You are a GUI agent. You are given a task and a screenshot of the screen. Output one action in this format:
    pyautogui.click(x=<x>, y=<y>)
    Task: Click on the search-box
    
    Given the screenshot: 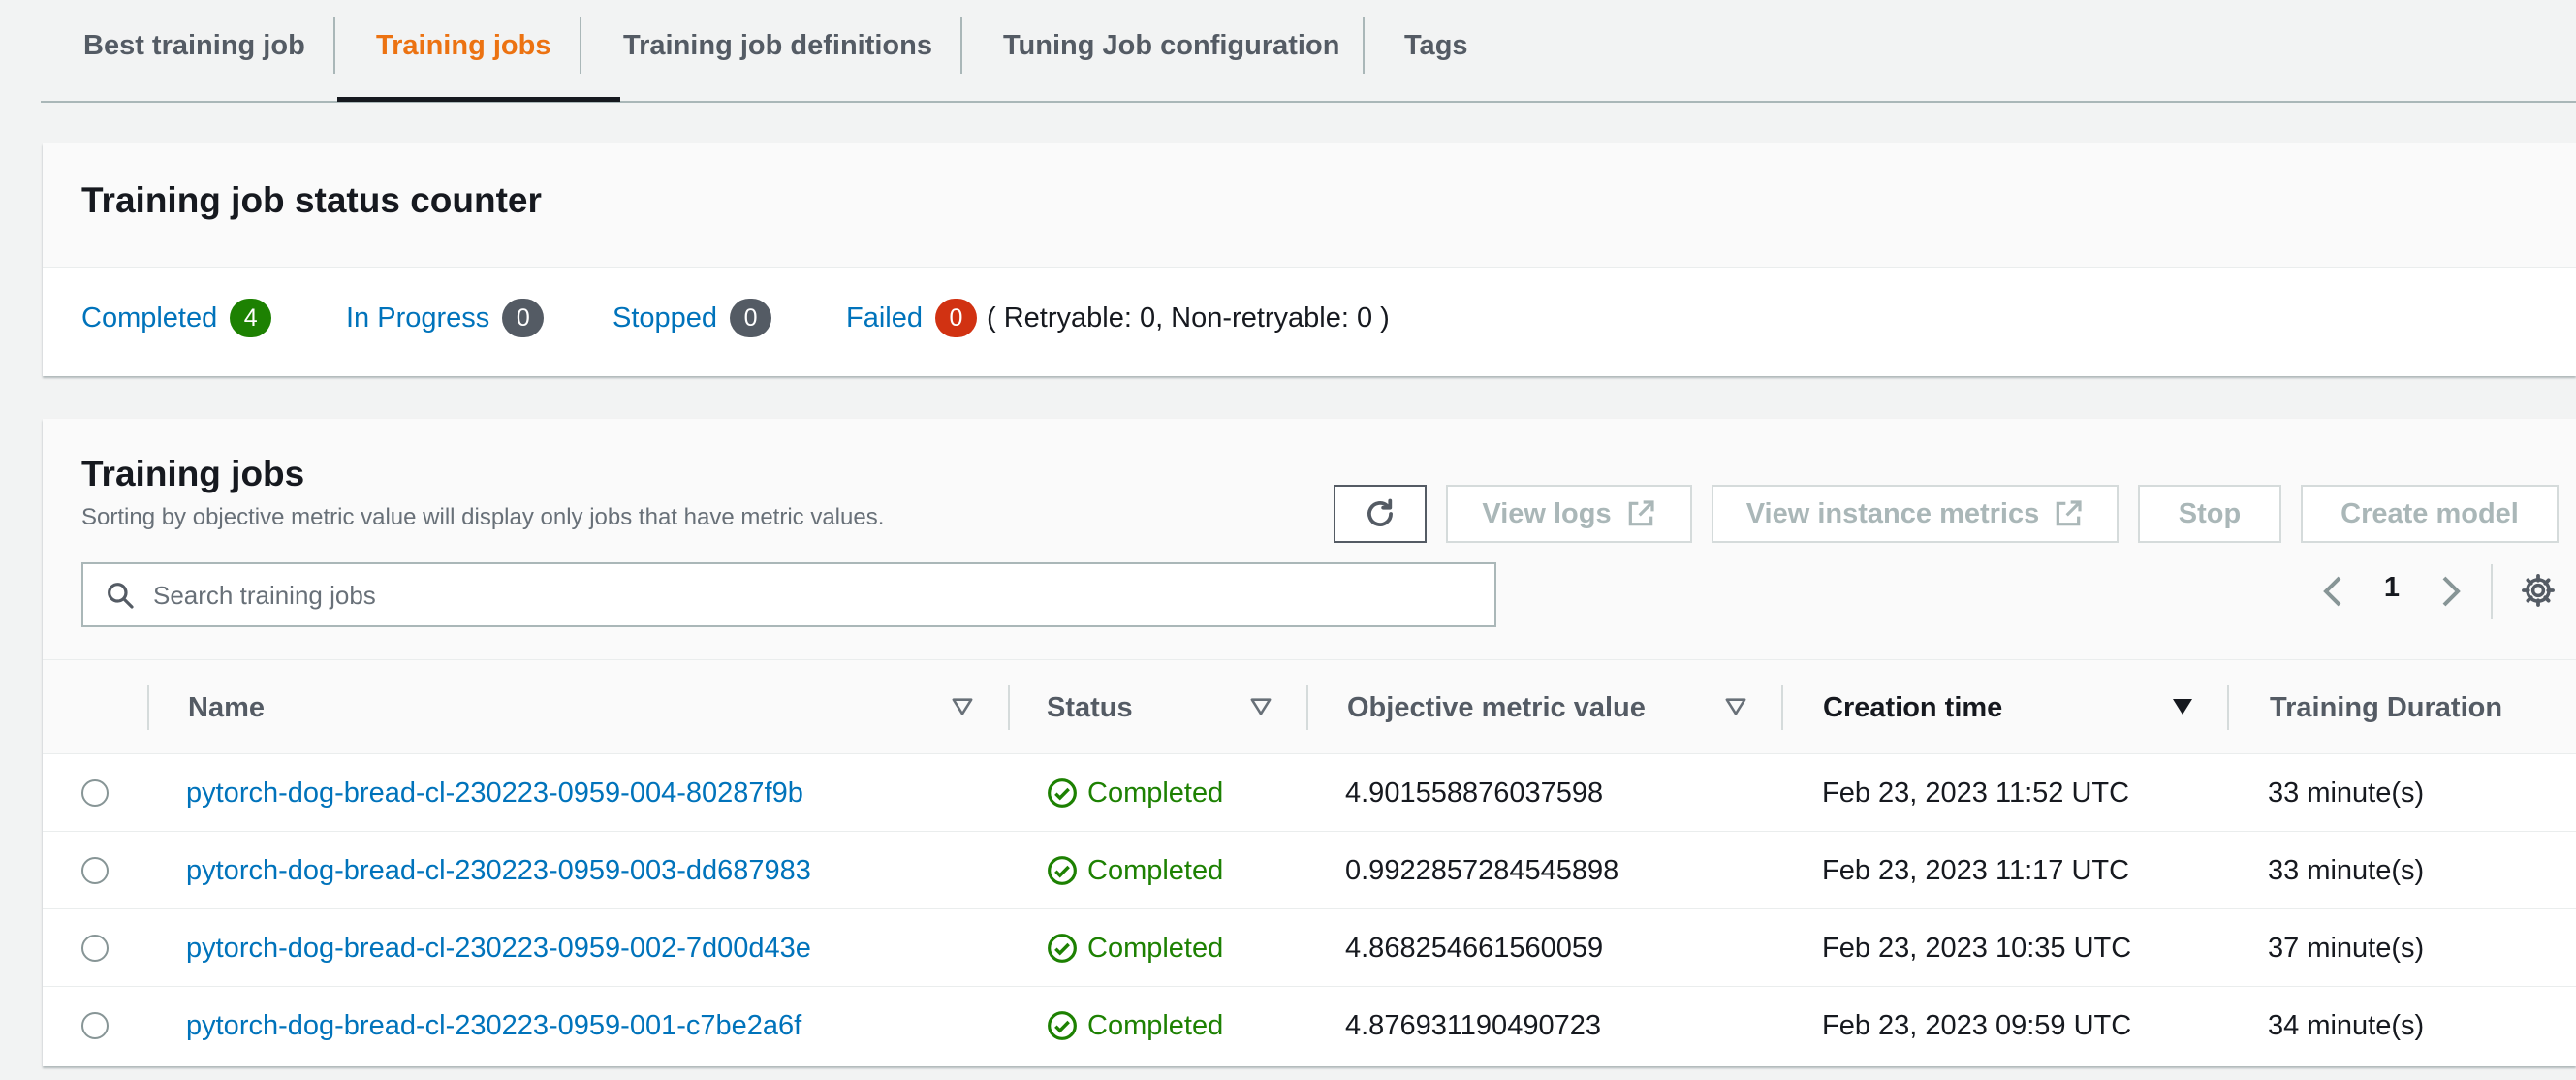 What is the action you would take?
    pyautogui.click(x=788, y=594)
    